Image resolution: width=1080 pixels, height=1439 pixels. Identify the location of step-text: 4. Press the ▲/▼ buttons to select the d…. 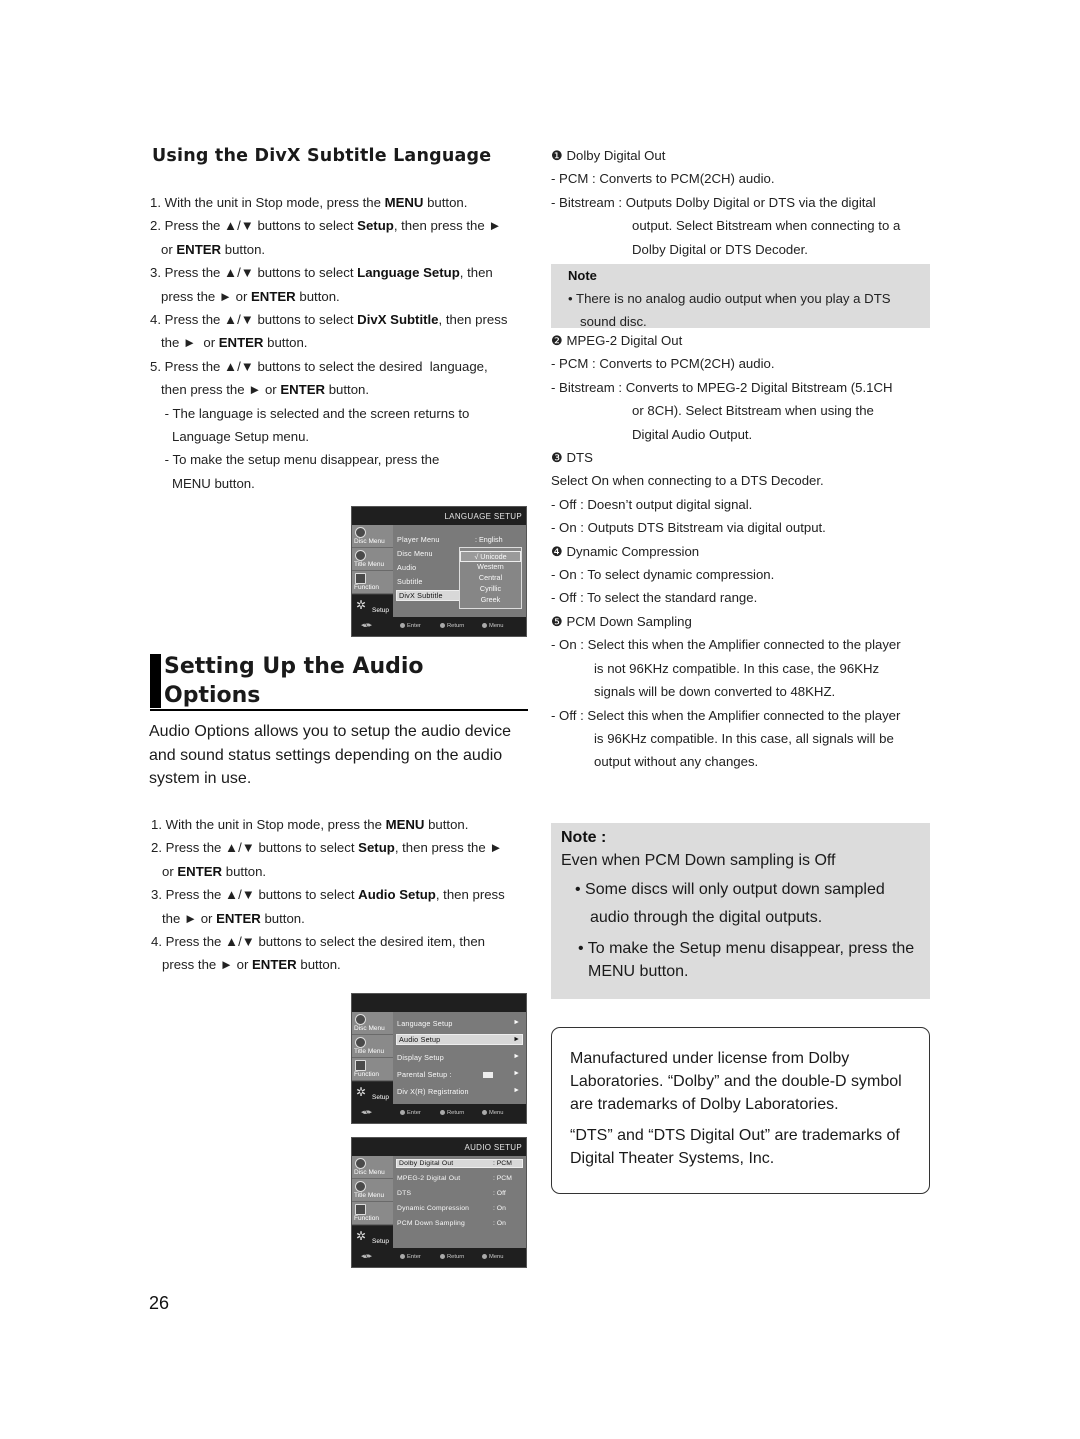
(318, 942).